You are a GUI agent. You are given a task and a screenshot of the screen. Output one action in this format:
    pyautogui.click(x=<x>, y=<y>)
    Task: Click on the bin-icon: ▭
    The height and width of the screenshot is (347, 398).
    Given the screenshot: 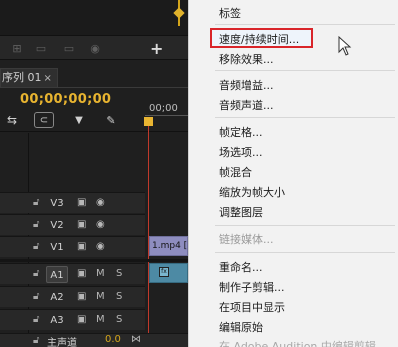 What is the action you would take?
    pyautogui.click(x=69, y=48)
    